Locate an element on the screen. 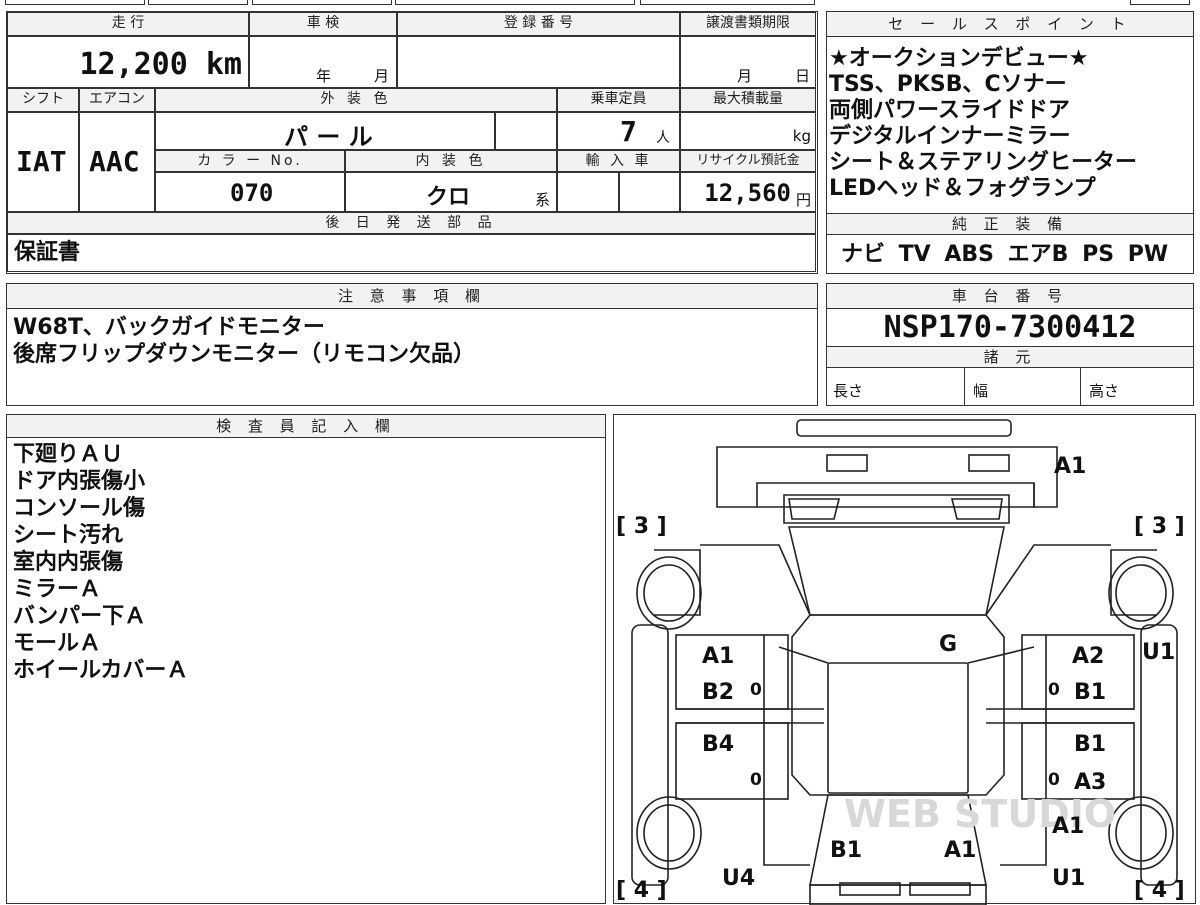 The width and height of the screenshot is (1200, 905). registration-value-cell is located at coordinates (538, 62).